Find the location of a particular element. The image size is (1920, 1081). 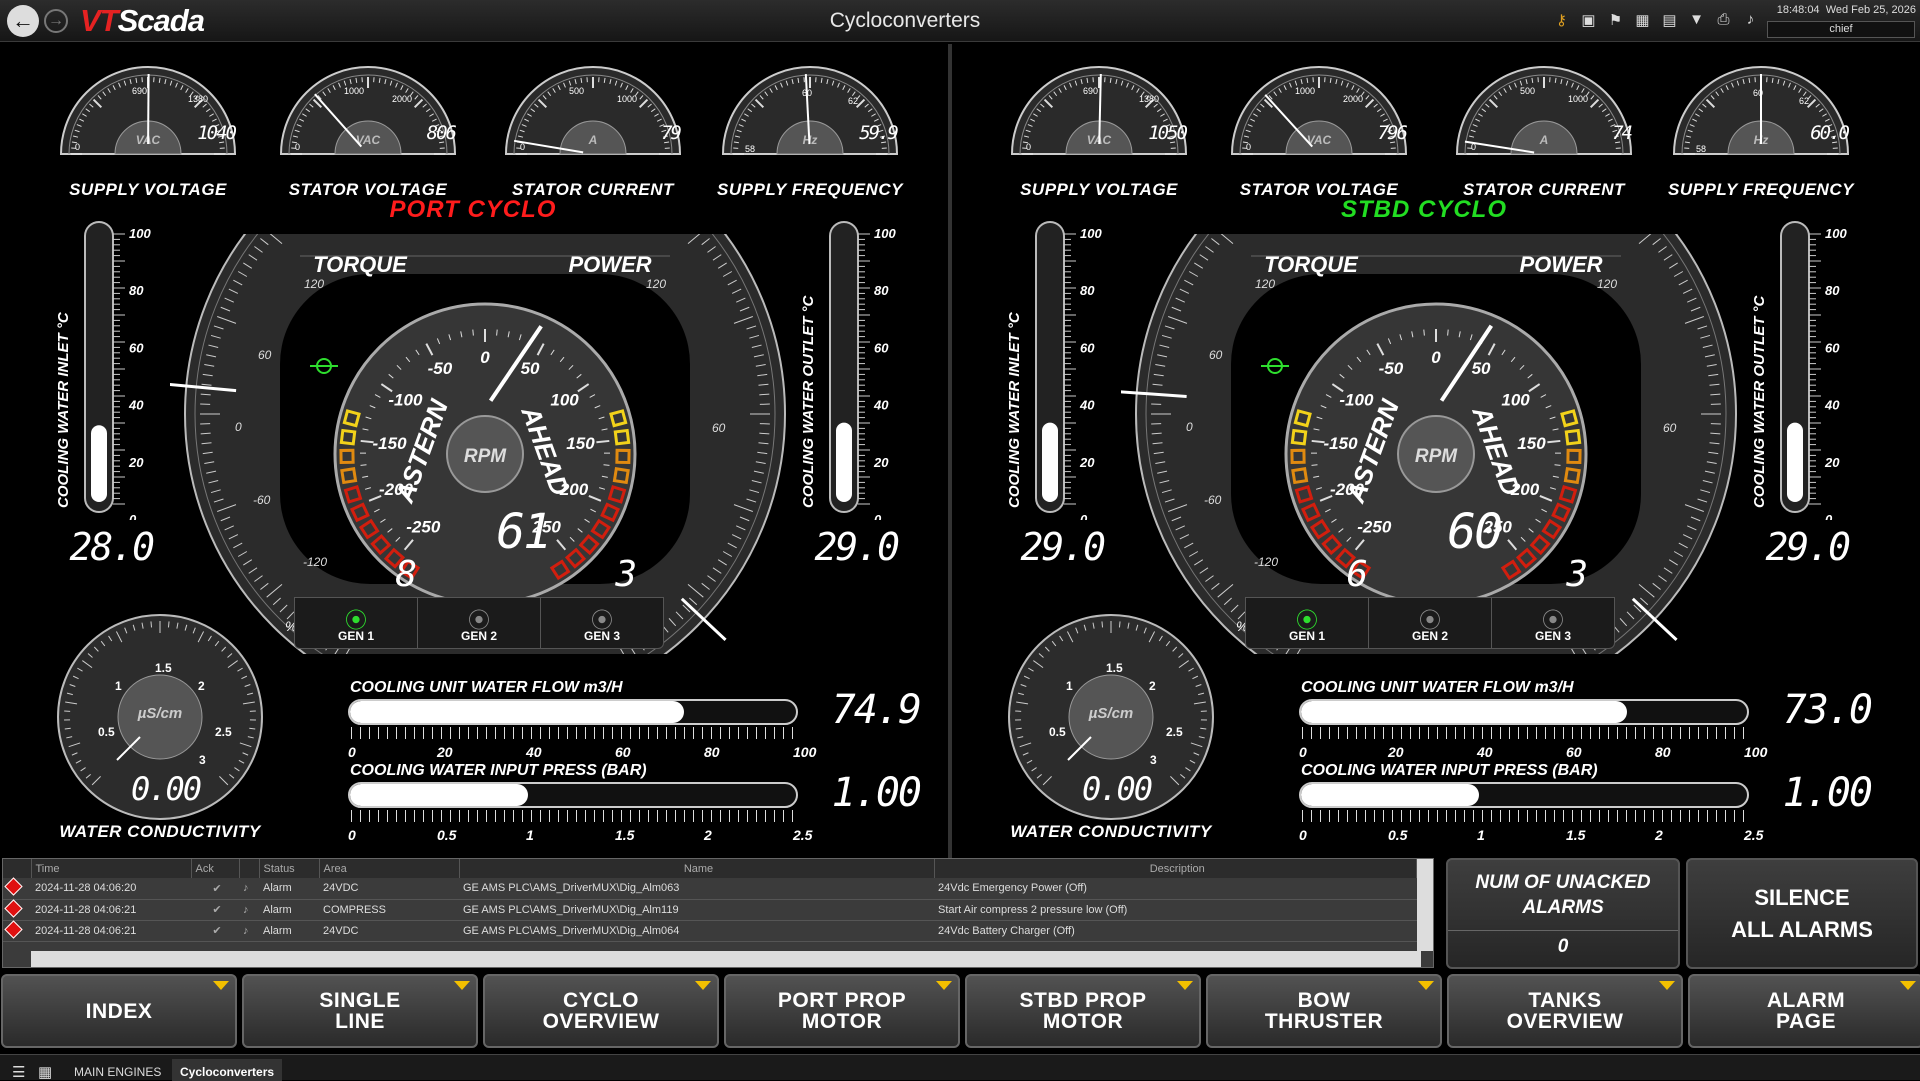

tab-cycloconverters: Cycloconverters is located at coordinates (227, 1070).